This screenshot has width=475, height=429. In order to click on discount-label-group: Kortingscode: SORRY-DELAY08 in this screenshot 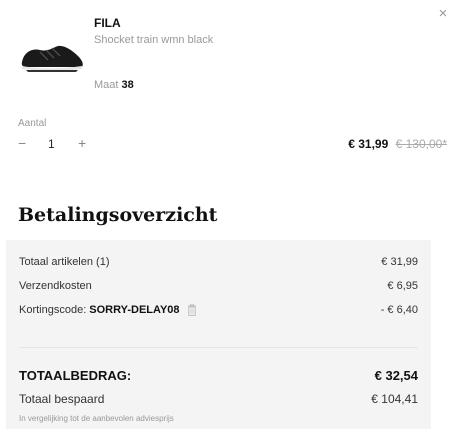, I will do `click(108, 310)`.